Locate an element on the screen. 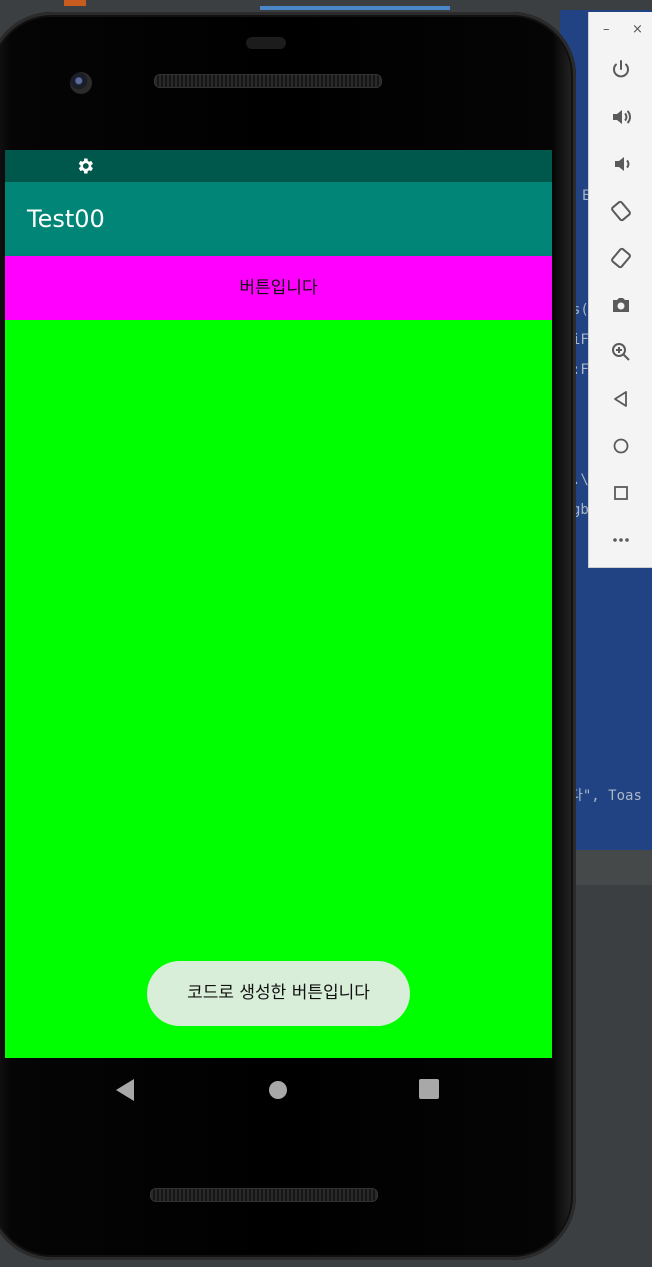 The height and width of the screenshot is (1267, 652). ide-active-tab-indicator is located at coordinates (355, 8).